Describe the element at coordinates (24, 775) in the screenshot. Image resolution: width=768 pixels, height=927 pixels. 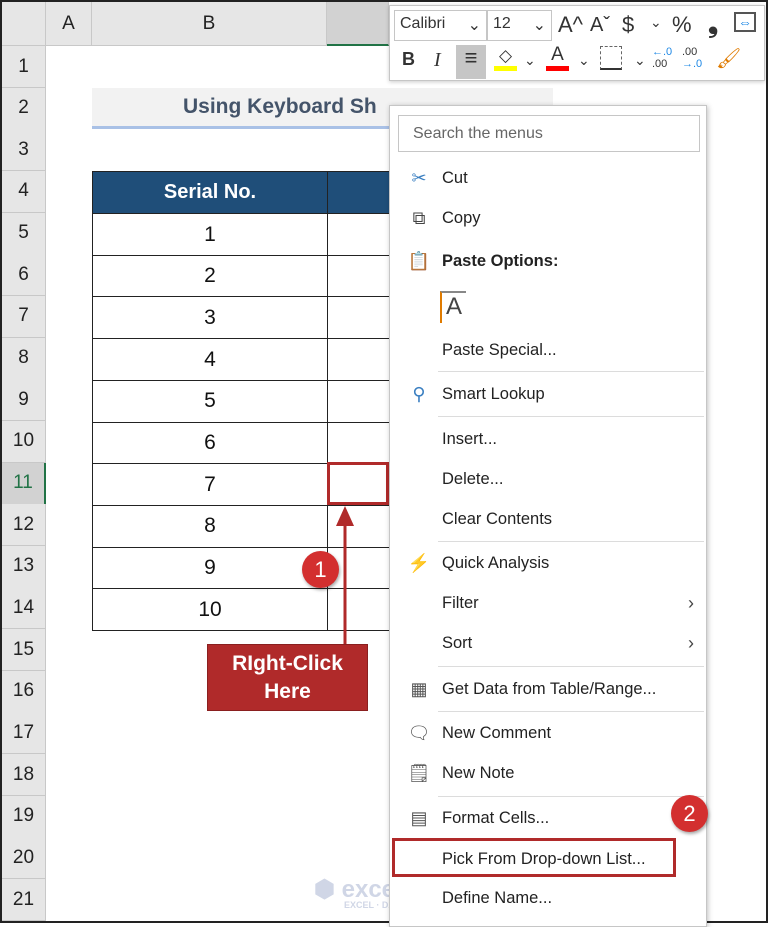
I see `row-header-18: 18` at that location.